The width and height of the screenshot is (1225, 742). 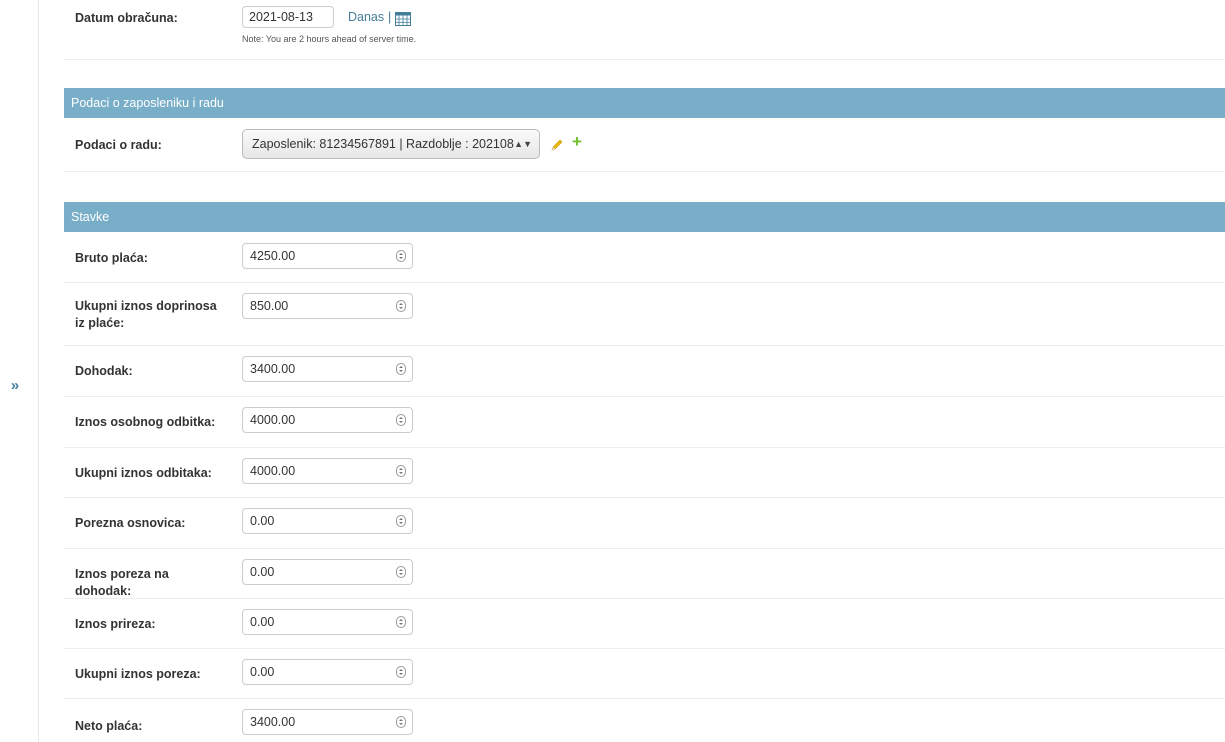 What do you see at coordinates (644, 217) in the screenshot?
I see `section-header-items: Stavke` at bounding box center [644, 217].